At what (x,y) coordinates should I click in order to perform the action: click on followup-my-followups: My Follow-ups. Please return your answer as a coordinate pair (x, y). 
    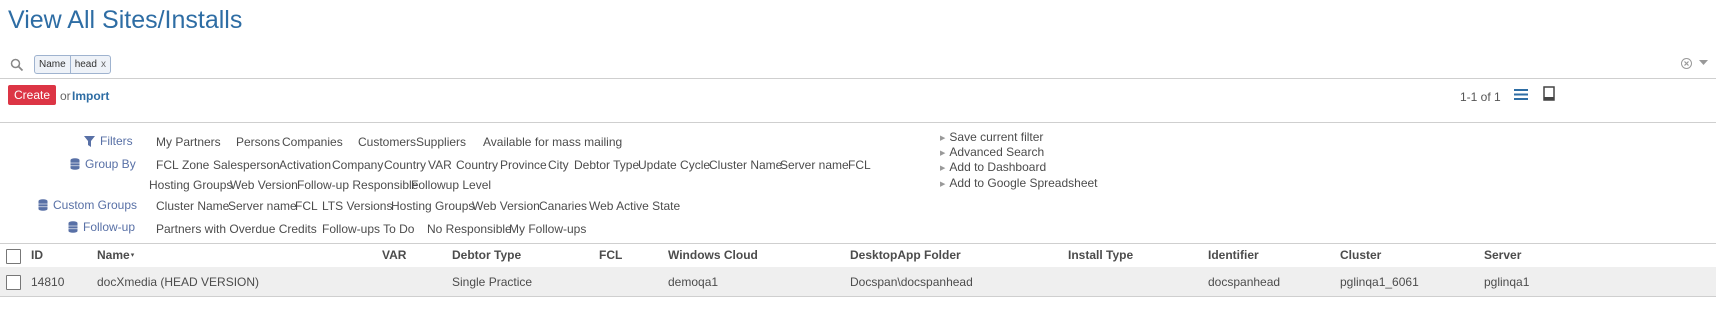
    Looking at the image, I should click on (547, 229).